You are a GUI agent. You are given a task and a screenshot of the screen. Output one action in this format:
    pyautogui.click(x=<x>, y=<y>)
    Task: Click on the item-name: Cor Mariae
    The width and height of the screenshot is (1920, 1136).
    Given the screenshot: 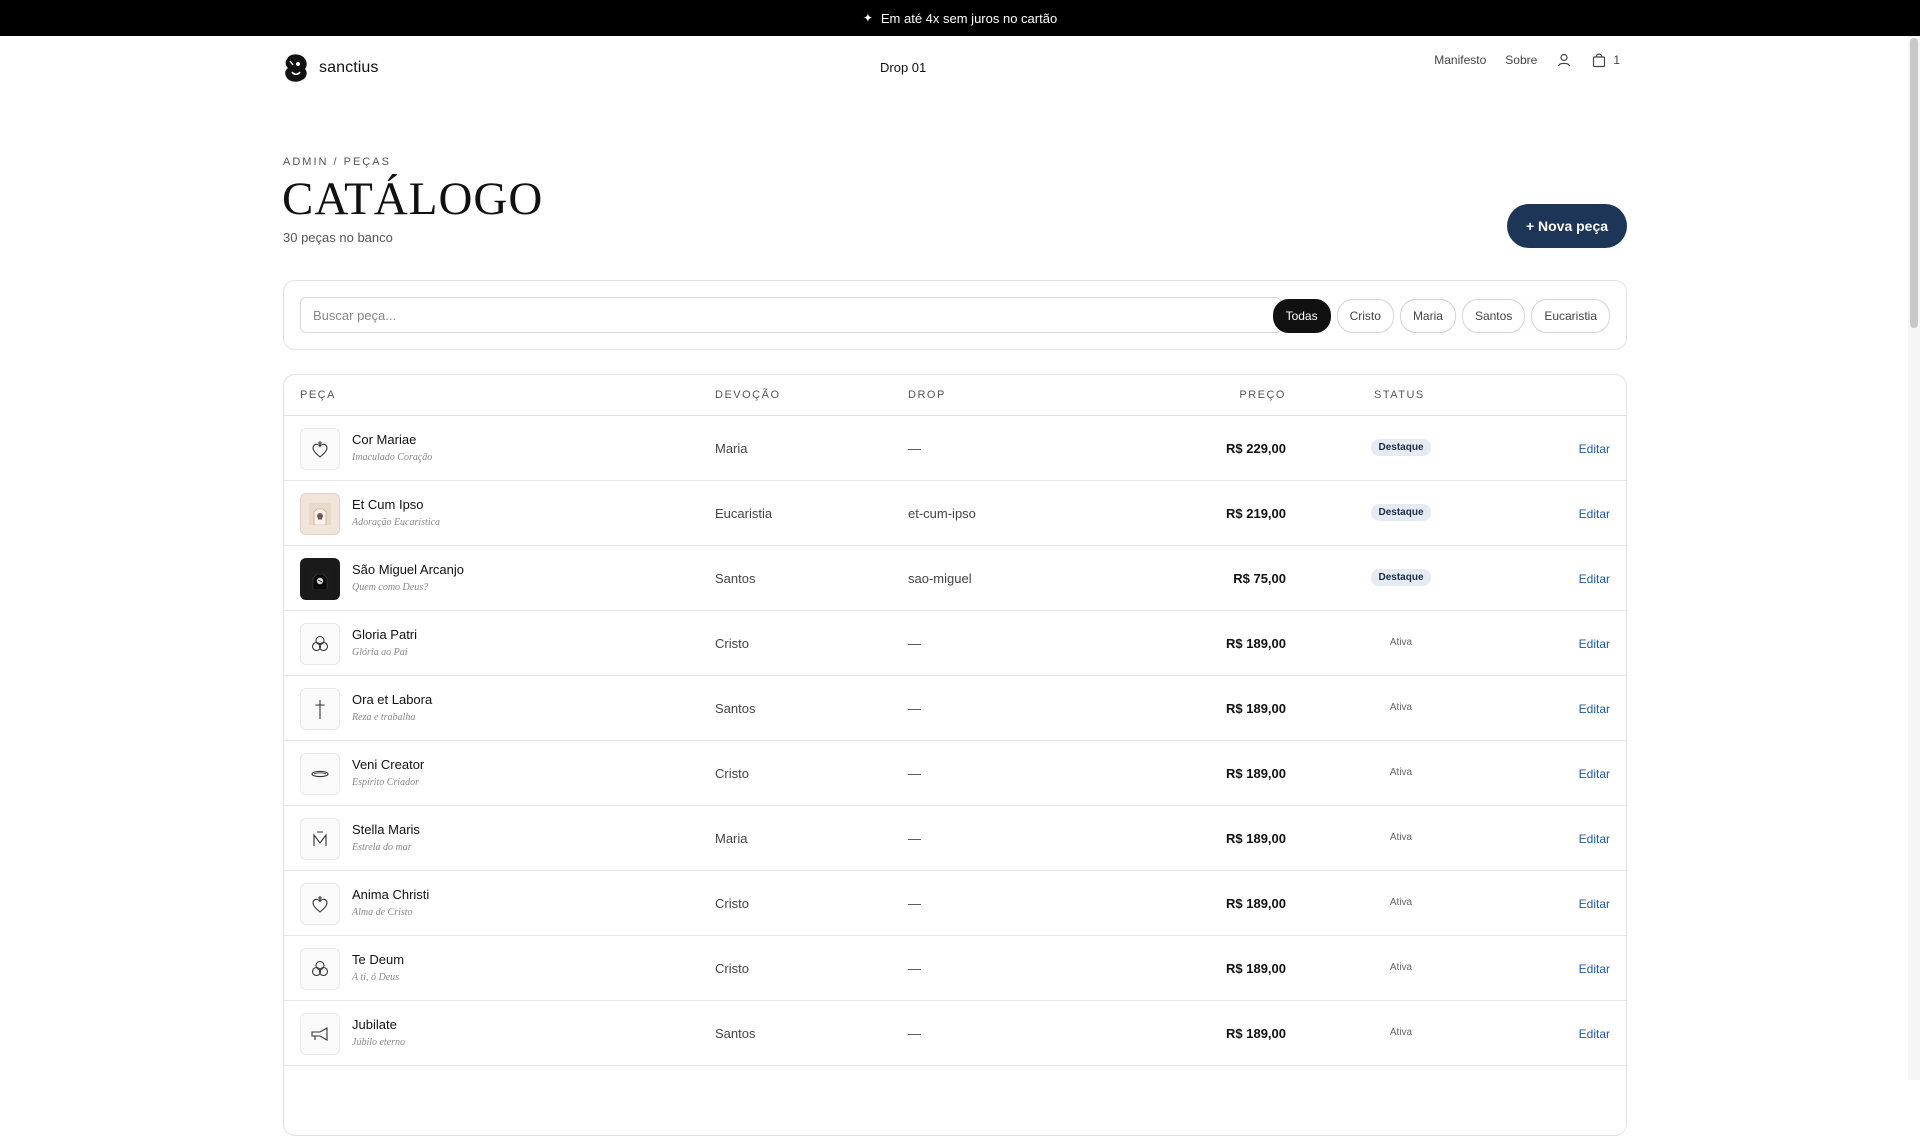 What is the action you would take?
    pyautogui.click(x=384, y=439)
    